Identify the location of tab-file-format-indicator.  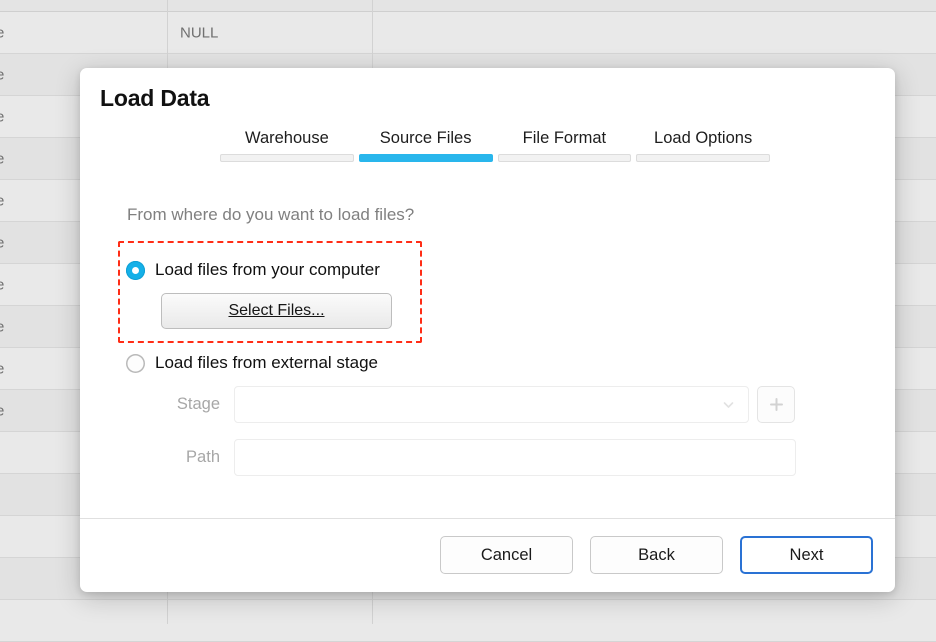
(565, 158).